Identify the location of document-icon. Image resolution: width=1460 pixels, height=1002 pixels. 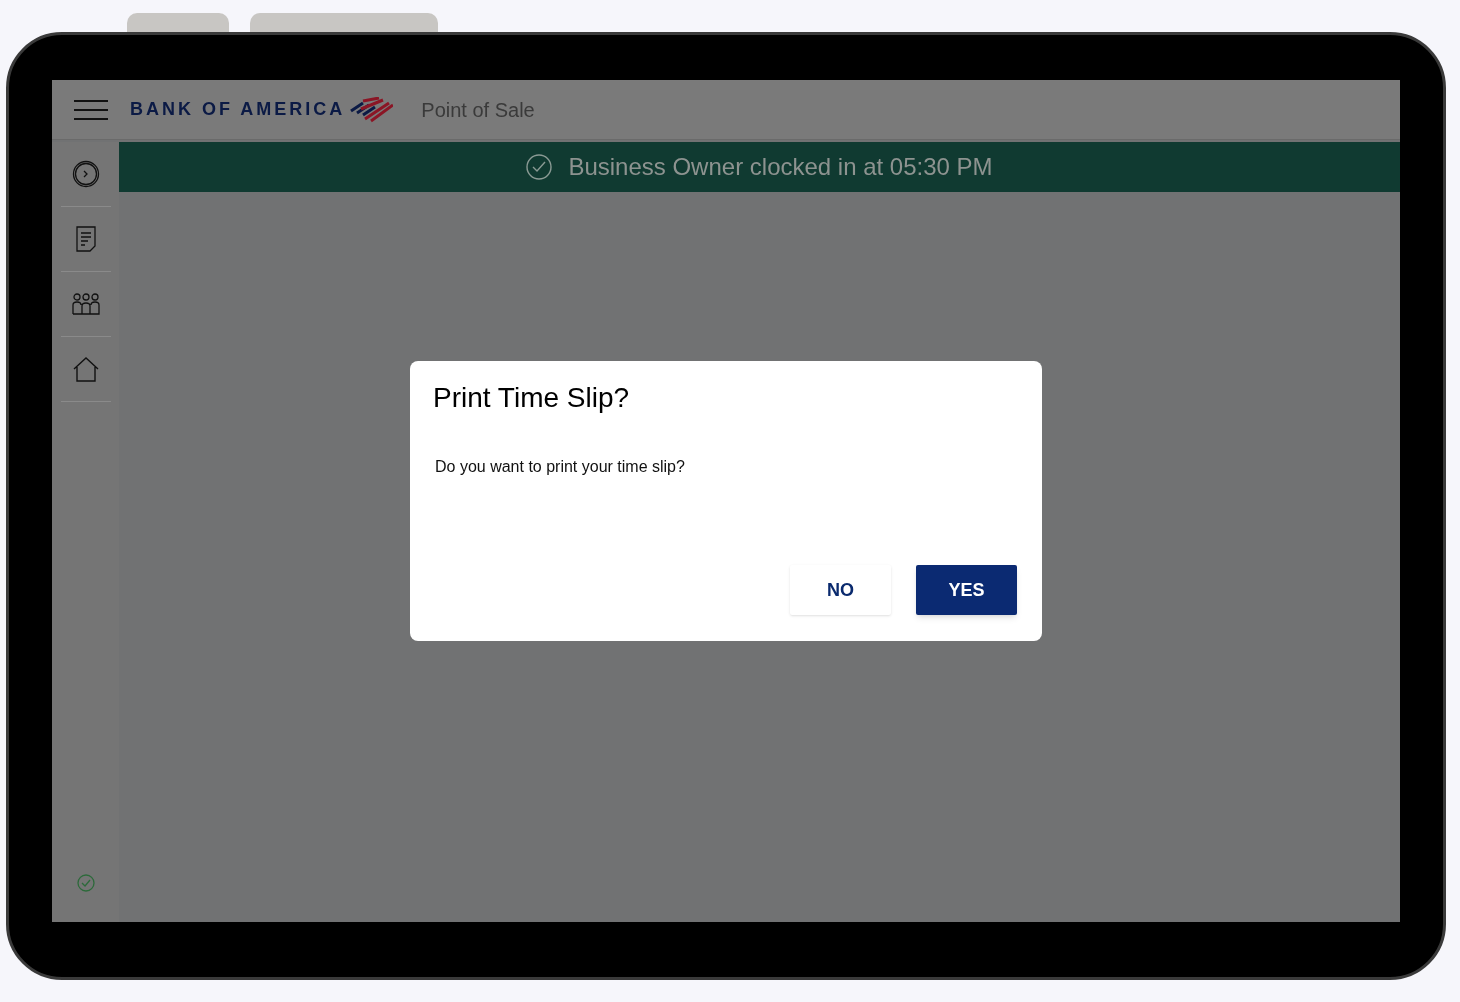
(85, 239).